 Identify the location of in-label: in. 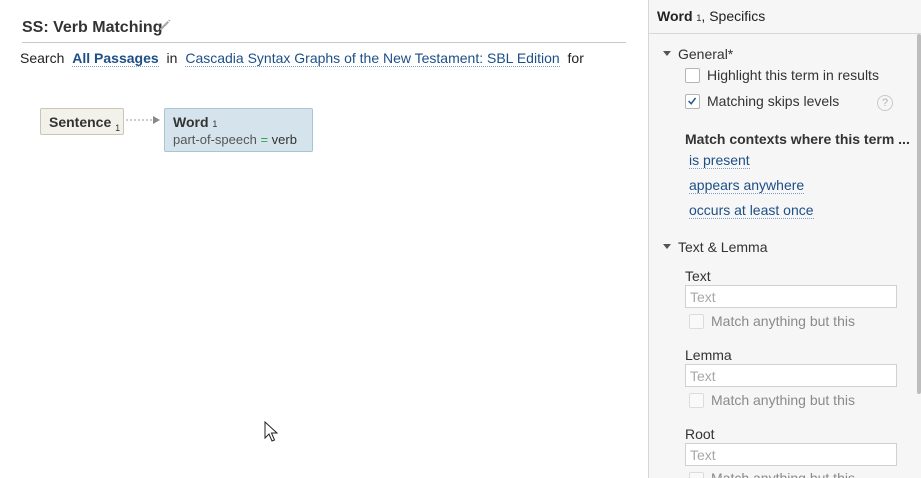
(172, 58).